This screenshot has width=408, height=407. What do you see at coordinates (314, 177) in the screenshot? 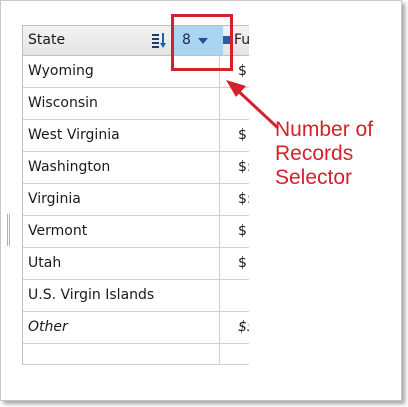
I see `callout-line-3: Selector` at bounding box center [314, 177].